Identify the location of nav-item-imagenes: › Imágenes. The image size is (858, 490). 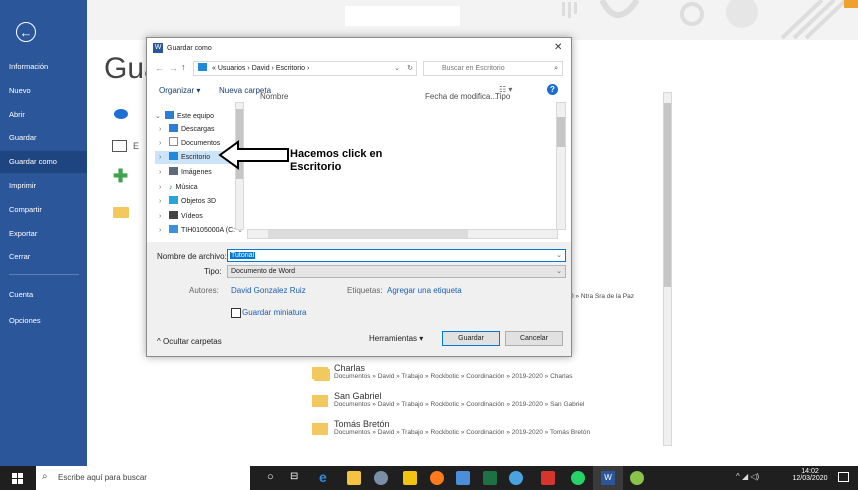
(185, 172).